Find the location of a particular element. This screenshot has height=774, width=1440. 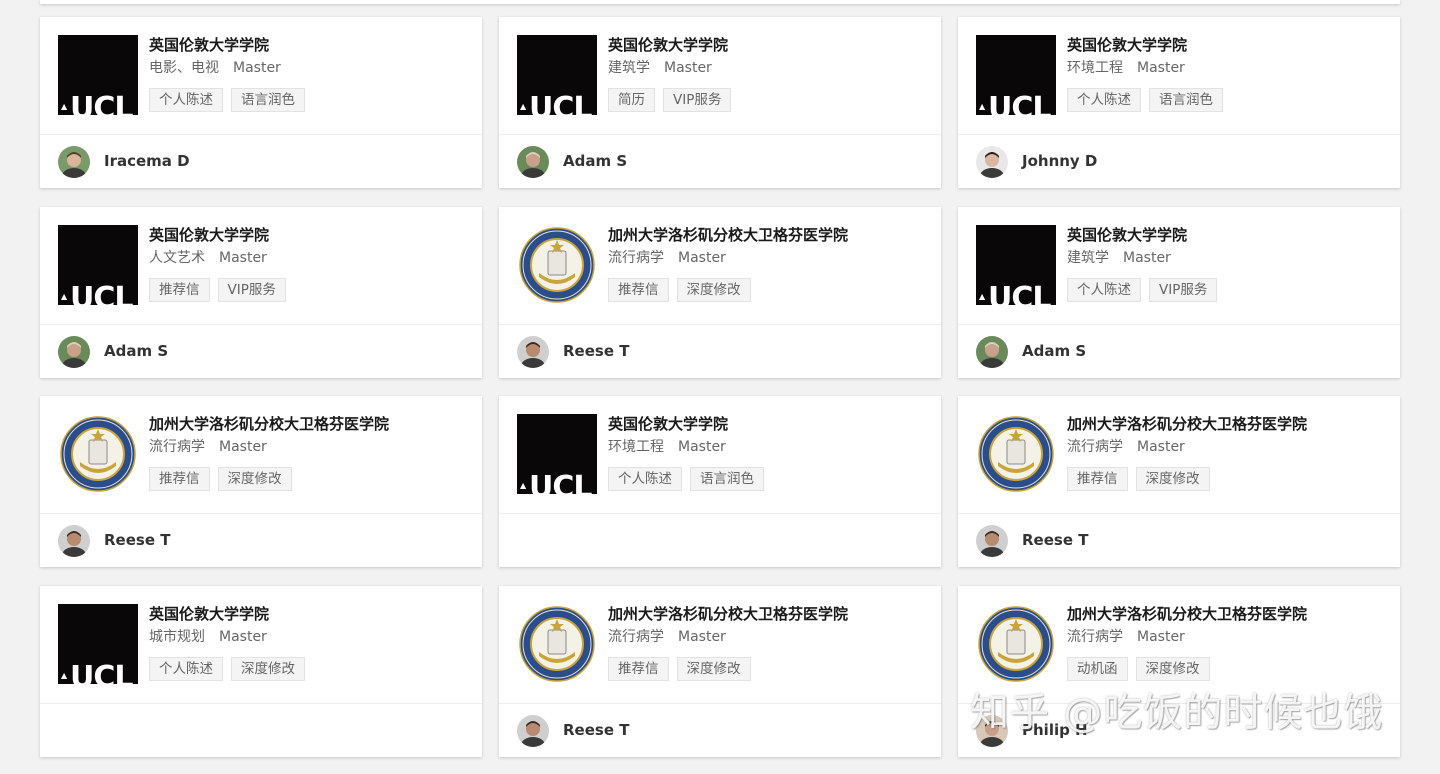

service-tag: 简历 is located at coordinates (631, 100).